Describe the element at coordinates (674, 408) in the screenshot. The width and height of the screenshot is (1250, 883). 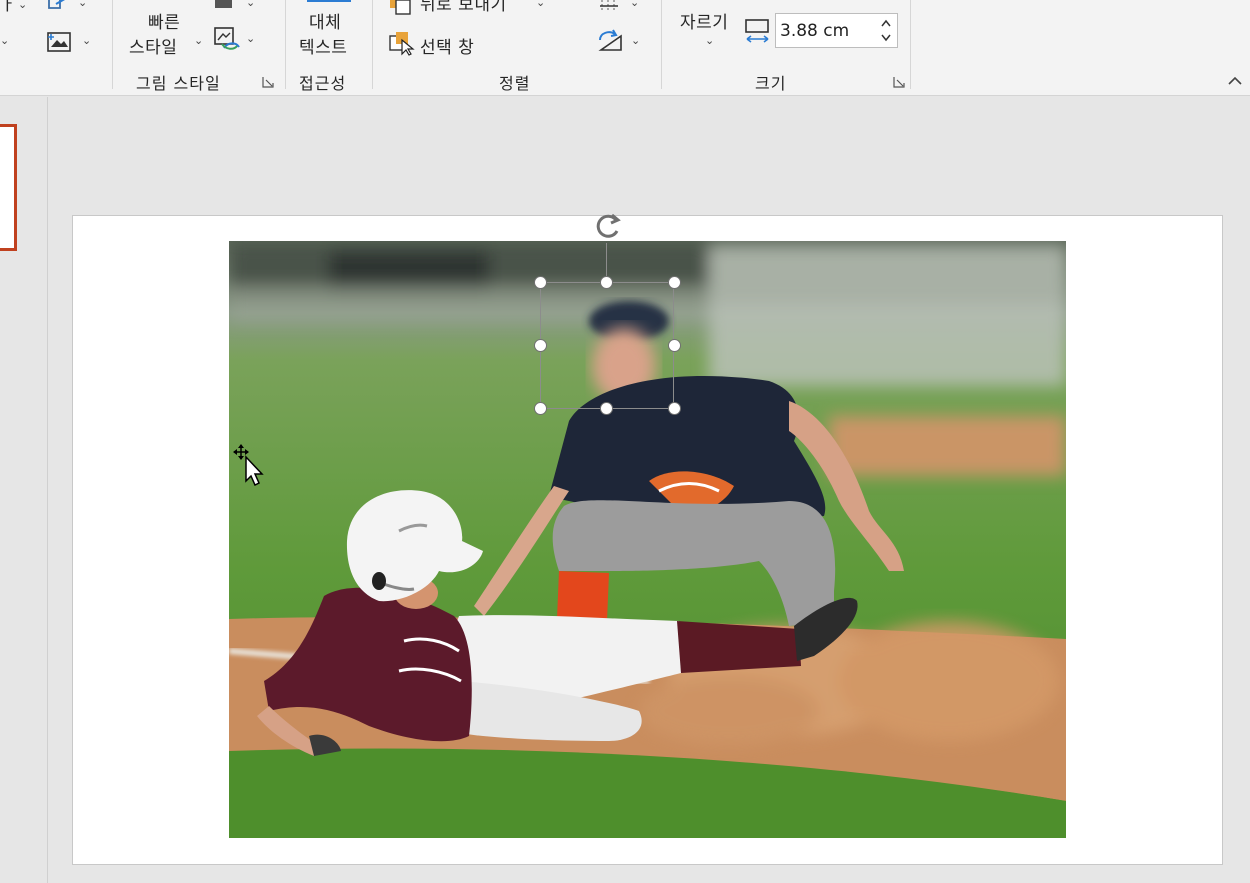
I see `resize-handle-bottom-right` at that location.